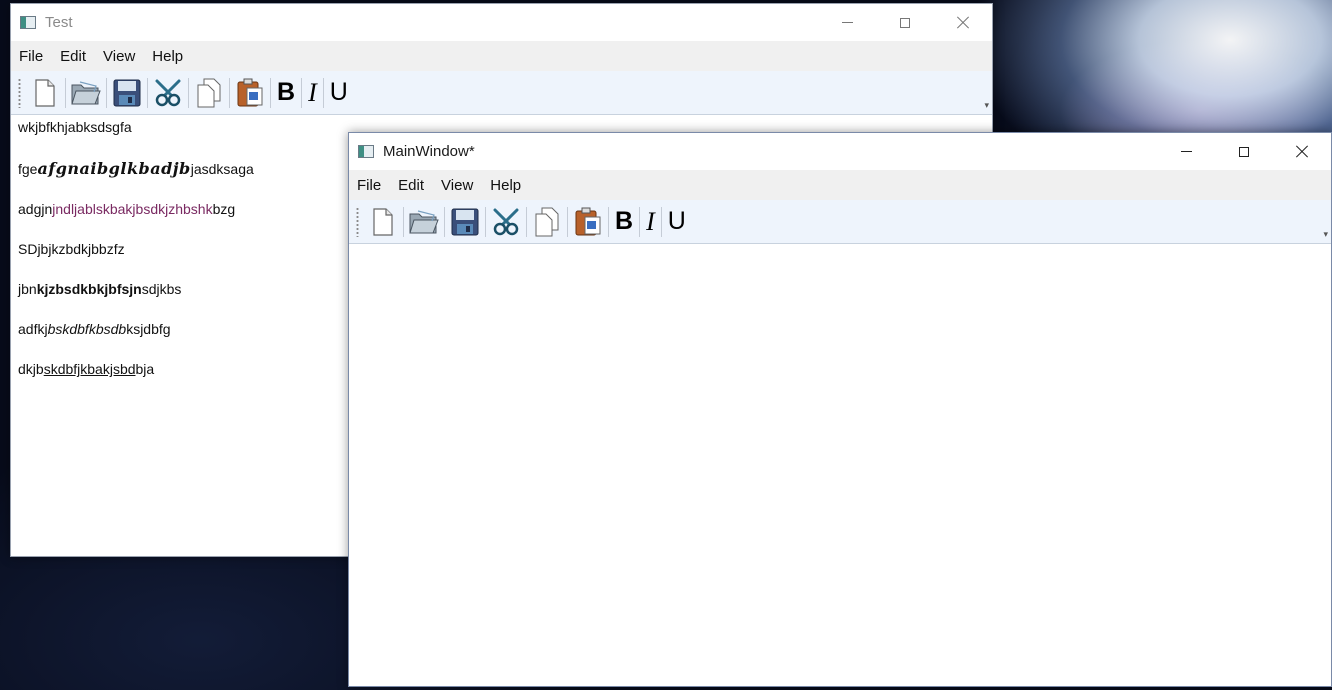 The width and height of the screenshot is (1332, 690). Describe the element at coordinates (87, 329) in the screenshot. I see `italic-text: bskdbfkbsdb` at that location.